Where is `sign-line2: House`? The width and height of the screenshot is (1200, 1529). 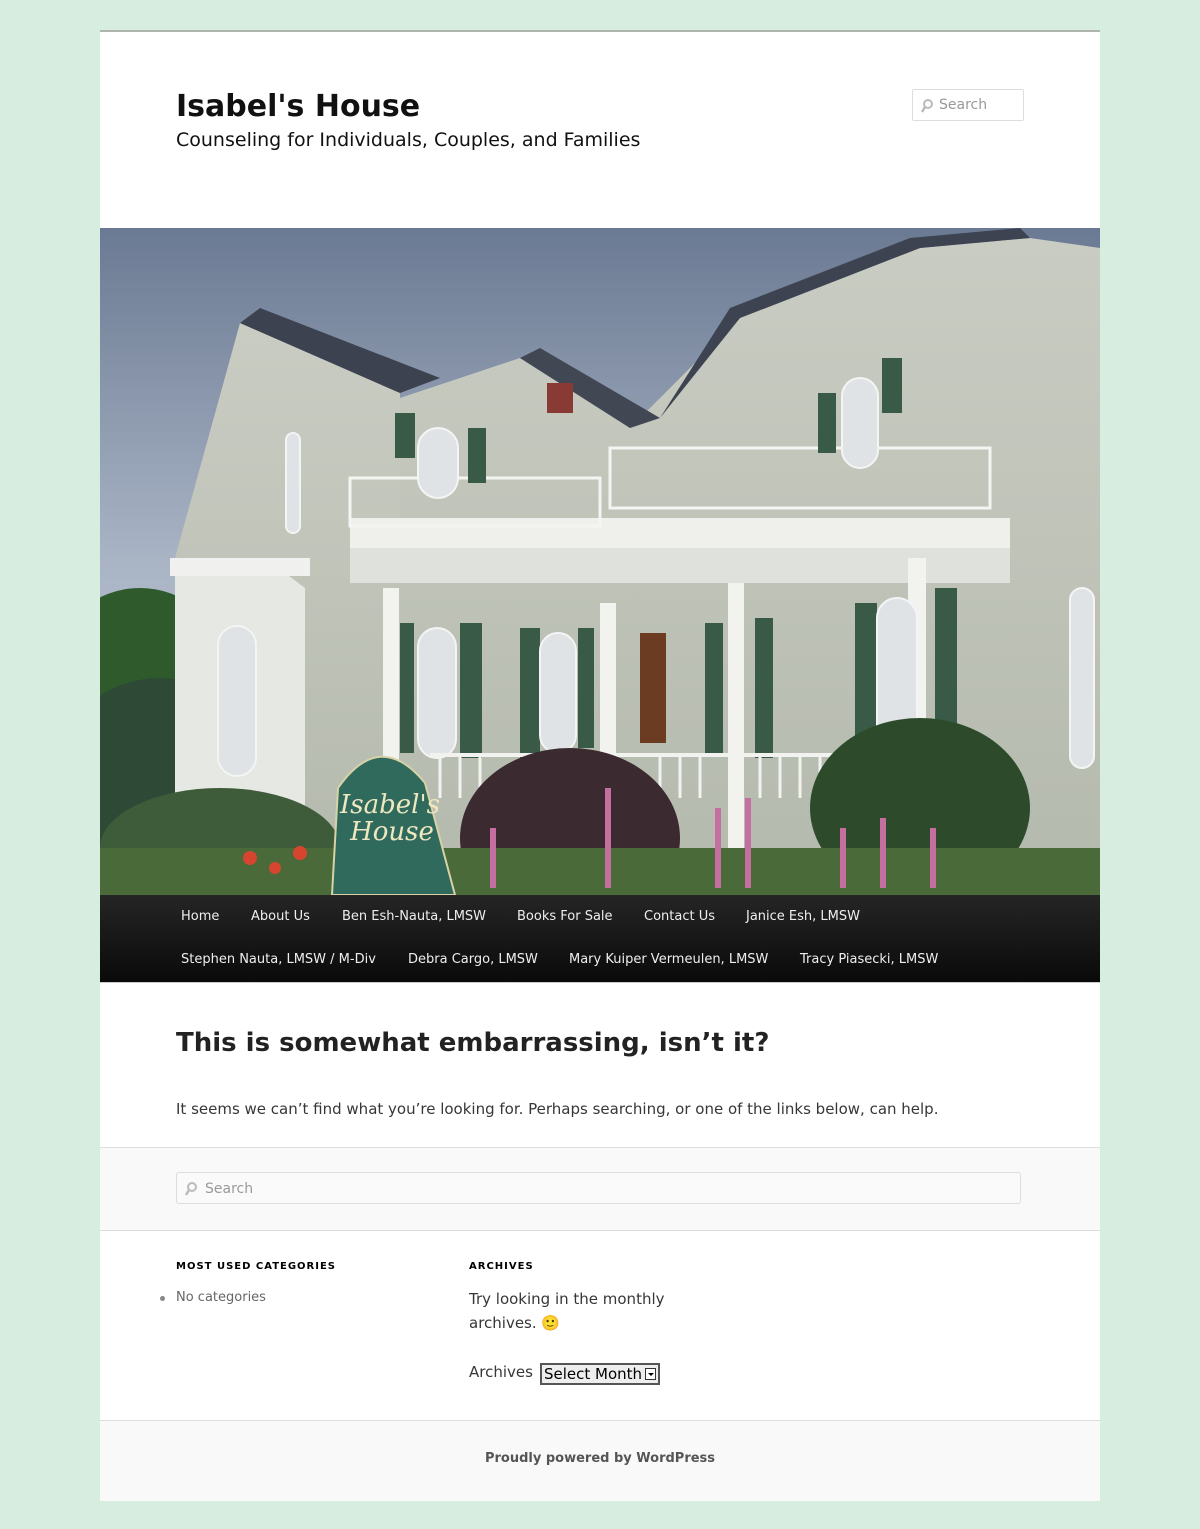 sign-line2: House is located at coordinates (391, 832).